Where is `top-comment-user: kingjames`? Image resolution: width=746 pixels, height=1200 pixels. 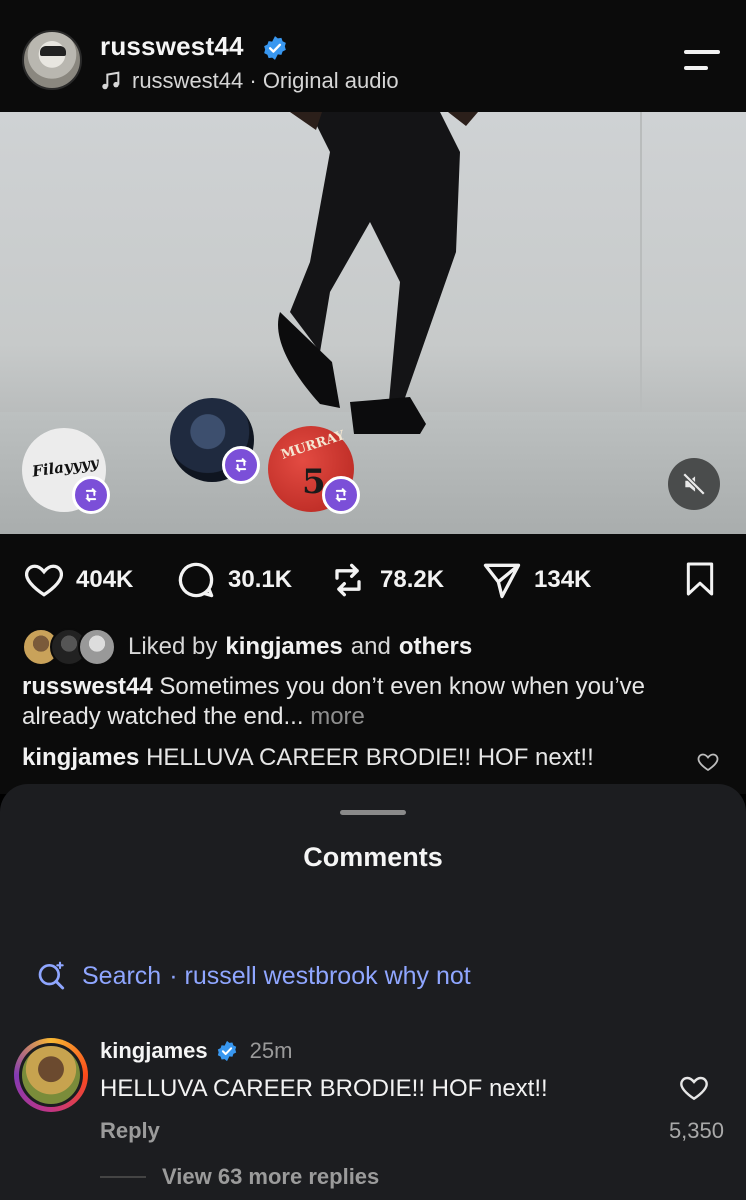
top-comment-user: kingjames is located at coordinates (80, 757).